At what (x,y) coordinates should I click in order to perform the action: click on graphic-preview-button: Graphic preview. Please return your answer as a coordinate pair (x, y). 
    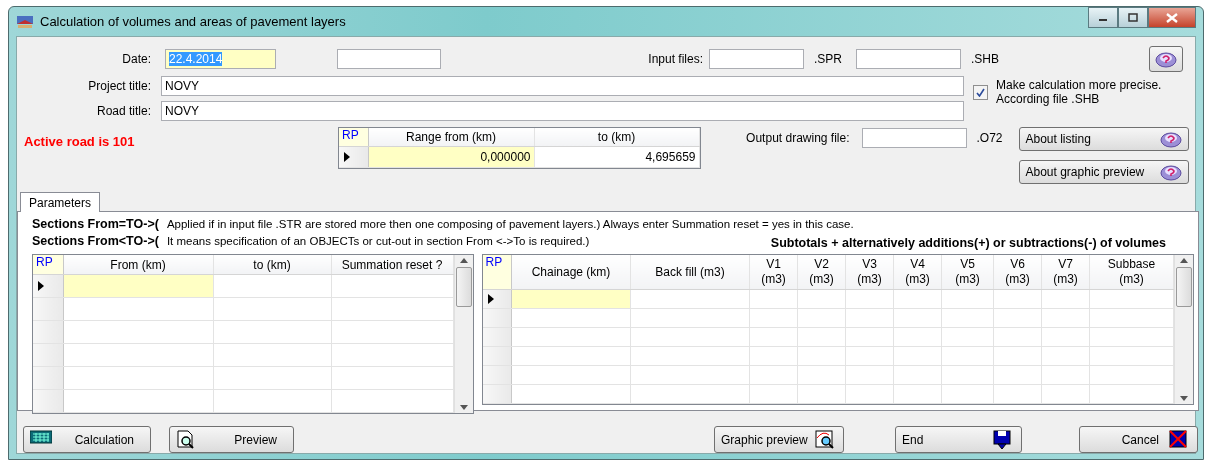
    Looking at the image, I should click on (779, 439).